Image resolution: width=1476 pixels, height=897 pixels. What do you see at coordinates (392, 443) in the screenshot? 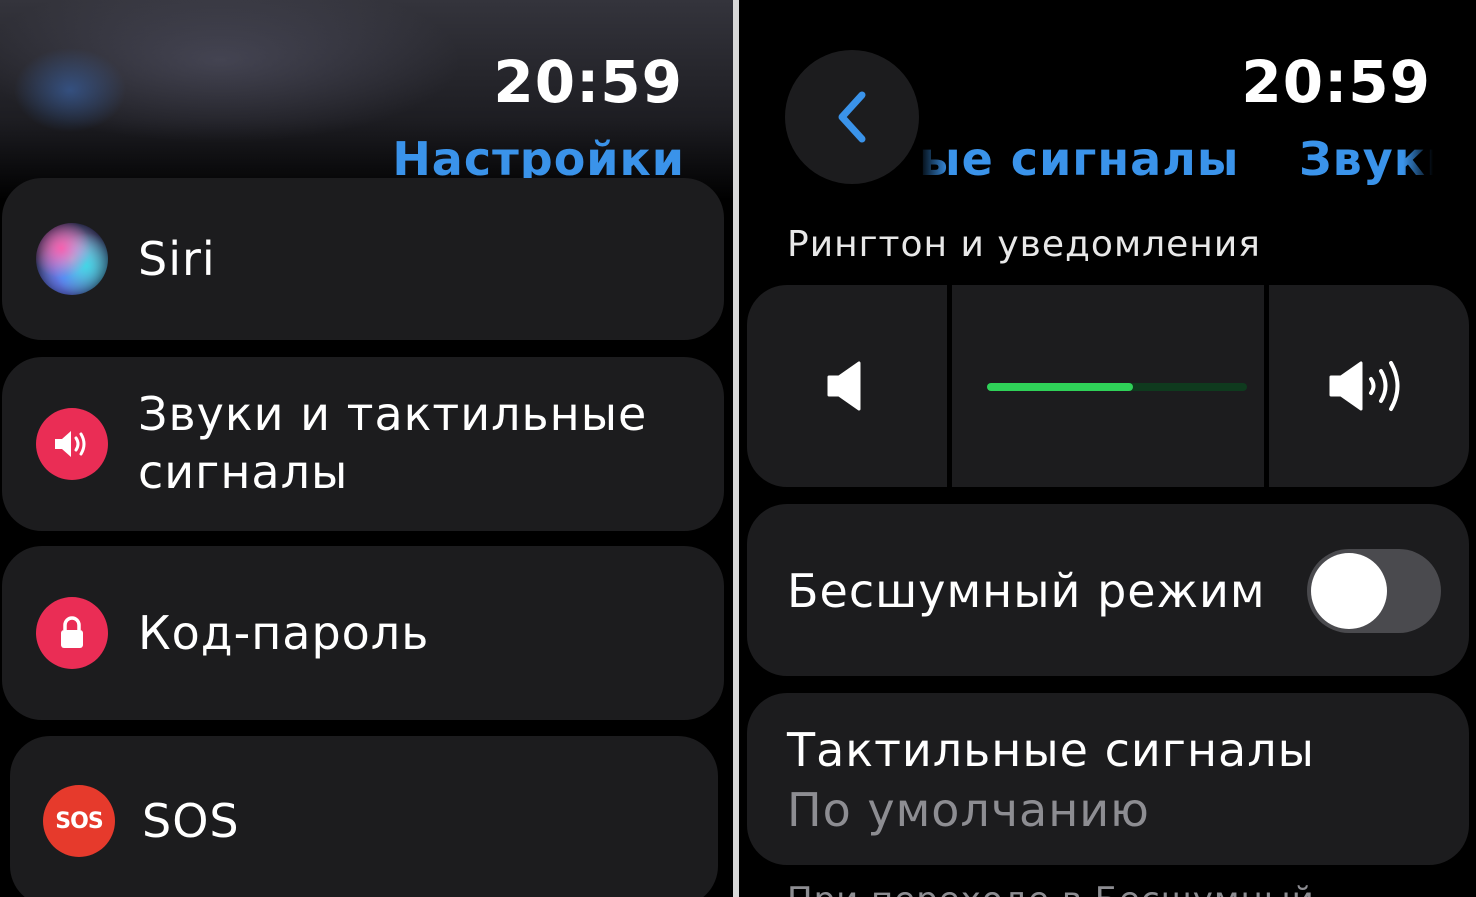
I see `settings-item-label: Звуки и тактильные сигналы` at bounding box center [392, 443].